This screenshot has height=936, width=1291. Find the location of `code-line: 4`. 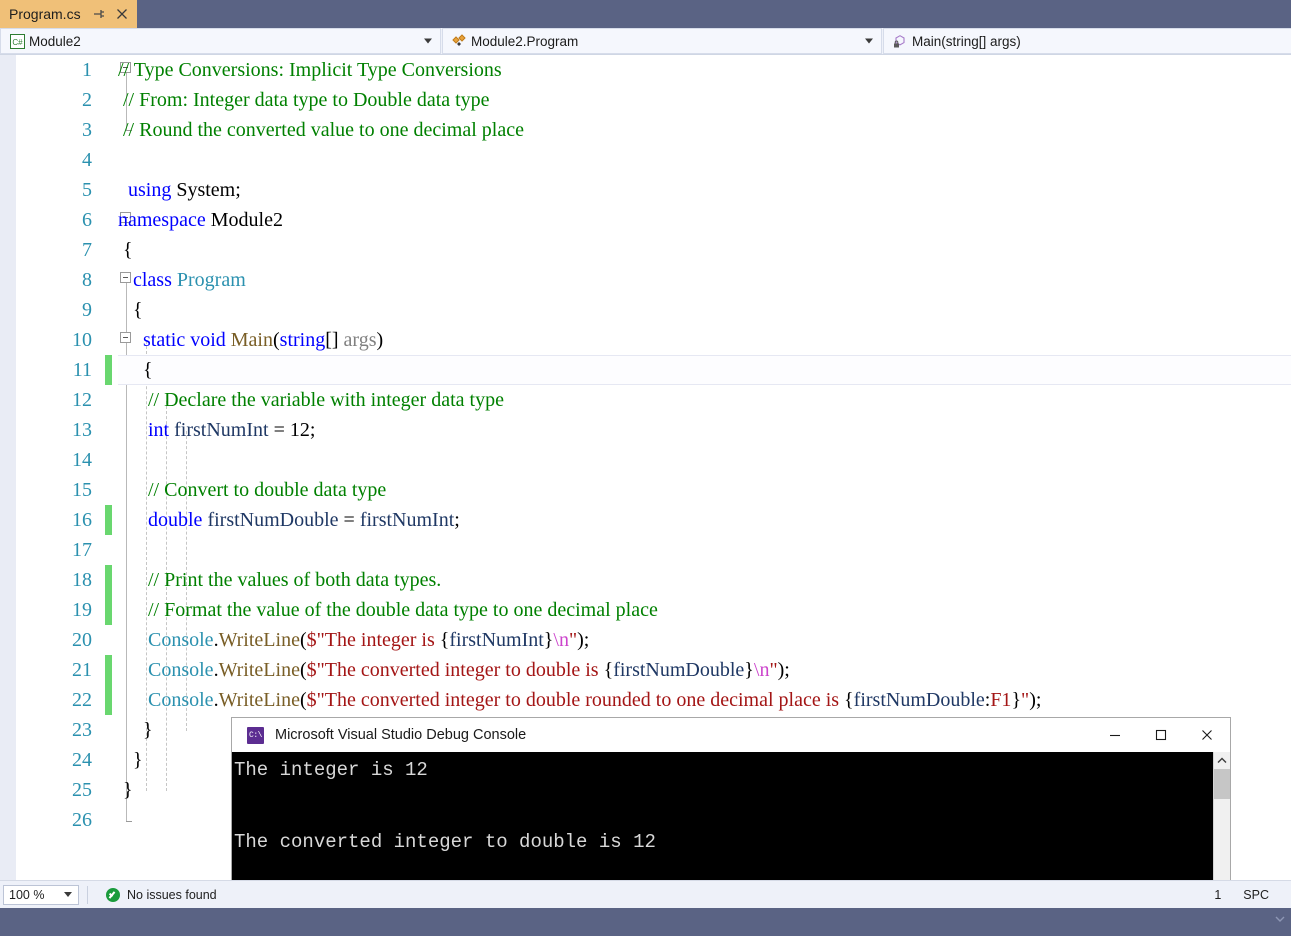

code-line: 4 is located at coordinates (645, 160).